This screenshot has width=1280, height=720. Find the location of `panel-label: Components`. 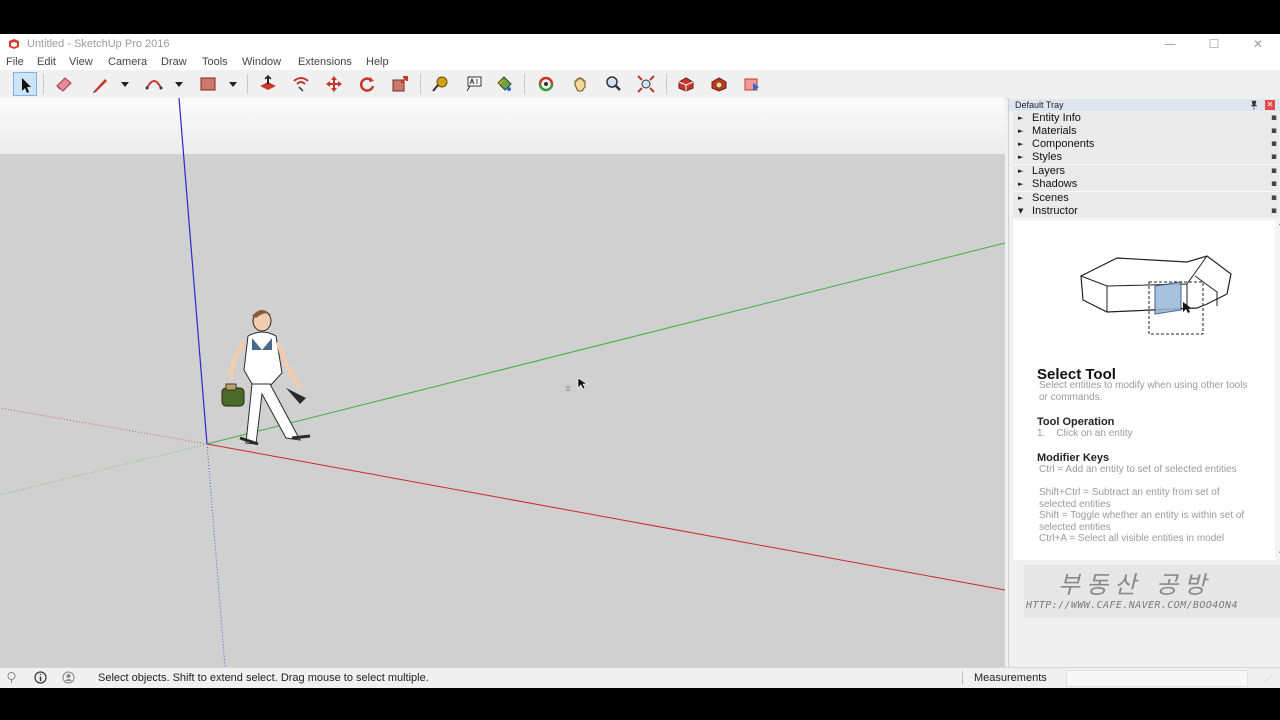

panel-label: Components is located at coordinates (1063, 144).